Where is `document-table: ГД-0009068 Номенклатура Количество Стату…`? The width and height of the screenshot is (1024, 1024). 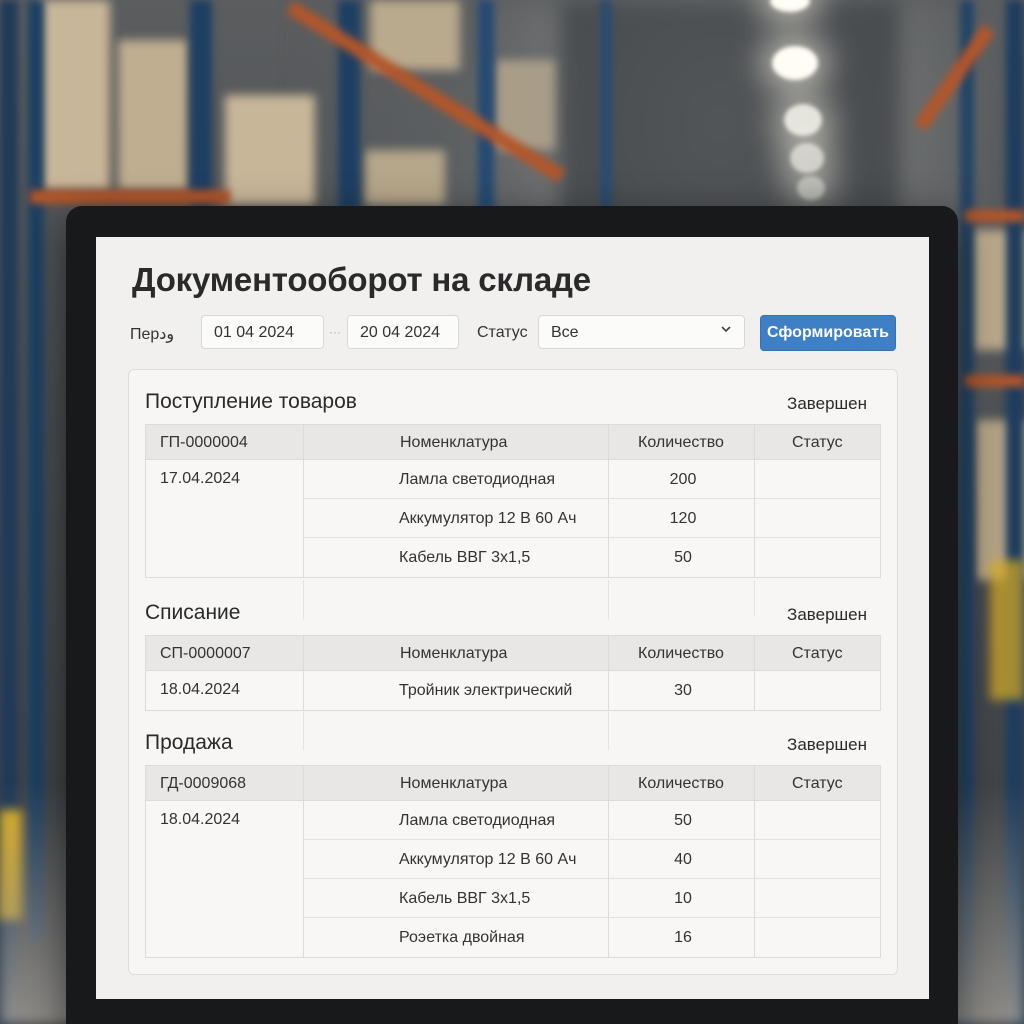
document-table: ГД-0009068 Номенклатура Количество Стату… is located at coordinates (513, 861).